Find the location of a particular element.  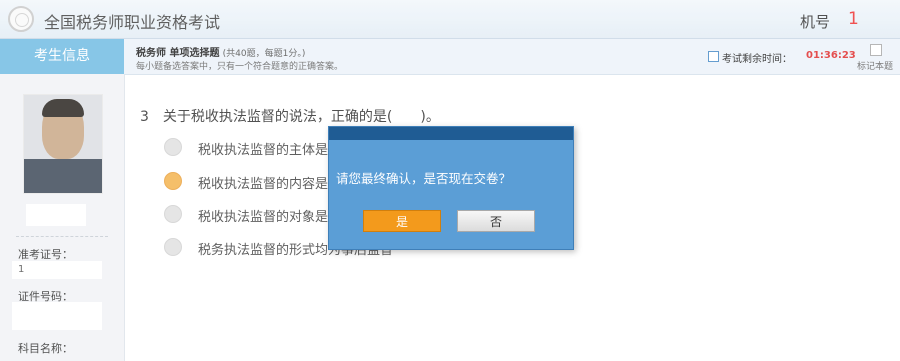

confirm-yes-button: 是 is located at coordinates (402, 221).